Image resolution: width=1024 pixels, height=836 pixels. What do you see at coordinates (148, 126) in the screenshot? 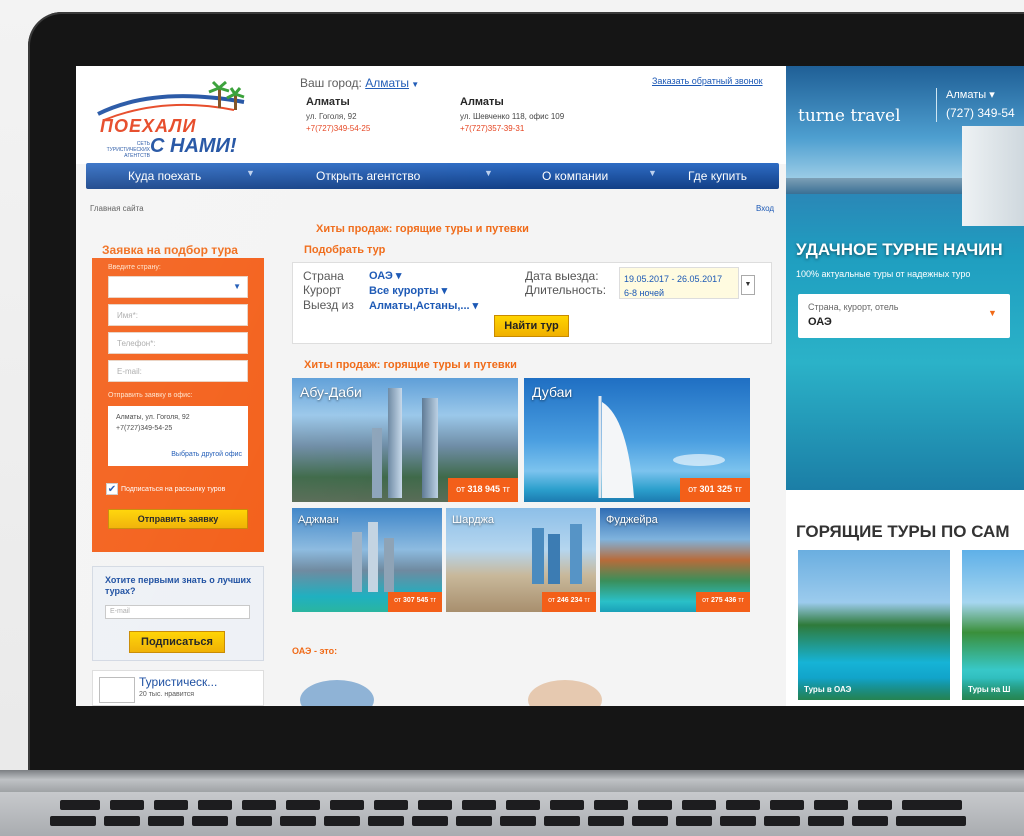
I see `logo-line1: ПОЕХАЛИ` at bounding box center [148, 126].